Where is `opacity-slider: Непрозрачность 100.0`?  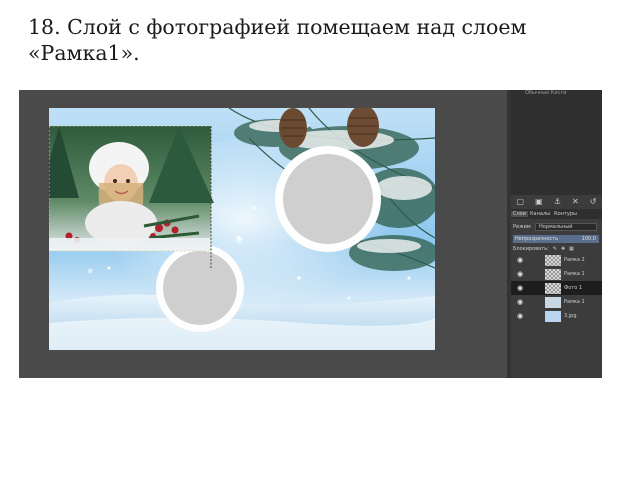
opacity-slider: Непрозрачность 100.0 is located at coordinates (556, 239).